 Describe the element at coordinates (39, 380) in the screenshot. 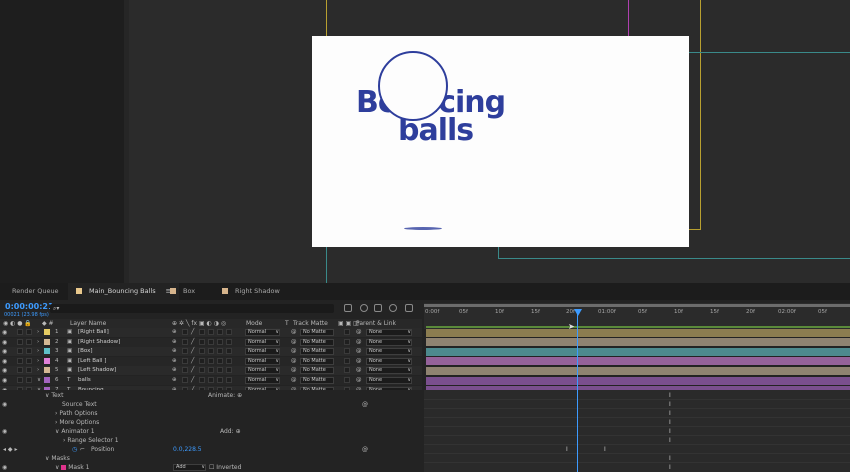

I see `expand-chevron-icon: ∨` at that location.